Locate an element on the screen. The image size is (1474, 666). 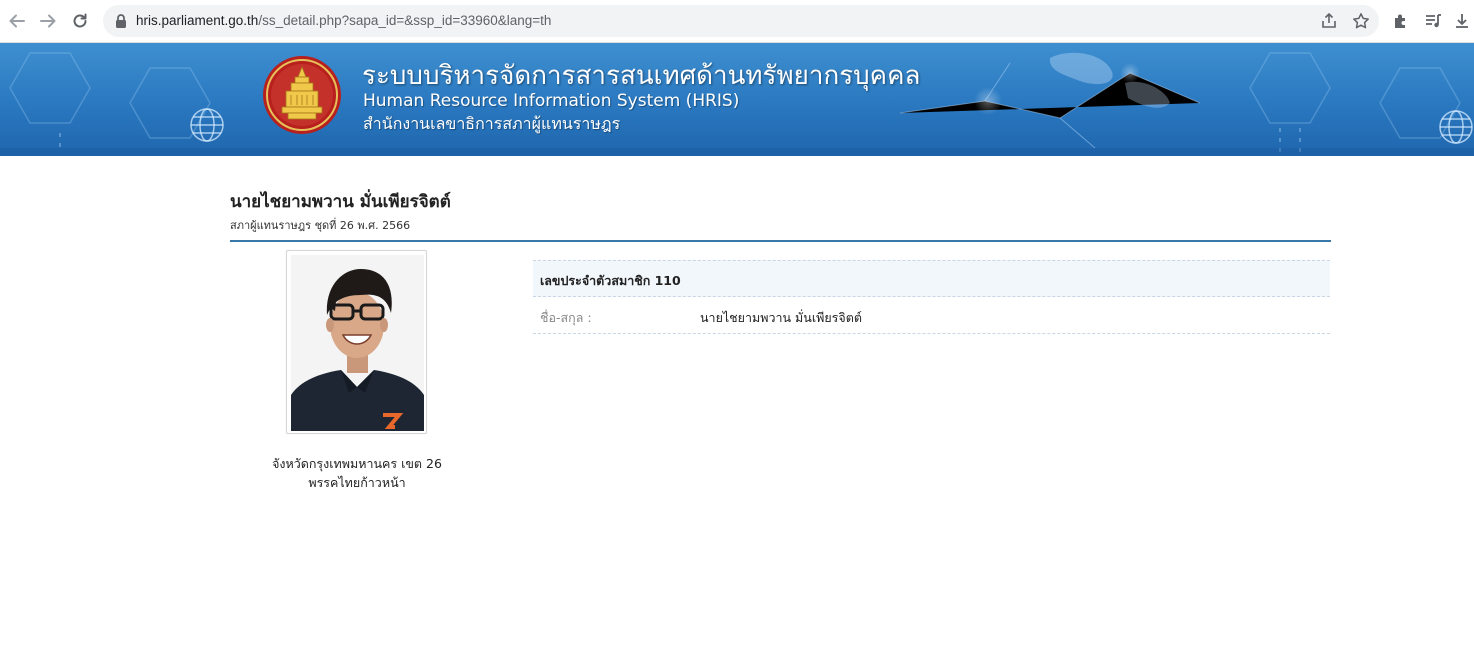
full-name-label: ชื่อ-สกุล : is located at coordinates (566, 317).